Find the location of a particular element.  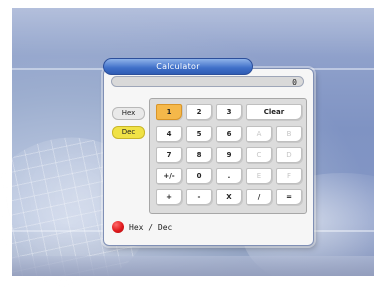

calculator-display: 0 is located at coordinates (207, 81).